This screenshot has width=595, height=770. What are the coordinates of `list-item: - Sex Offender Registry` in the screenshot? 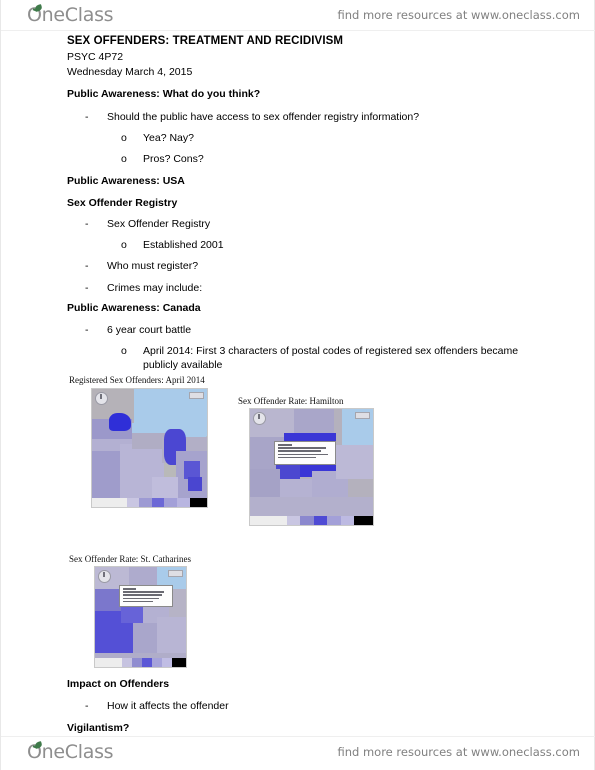 It's located at (147, 224).